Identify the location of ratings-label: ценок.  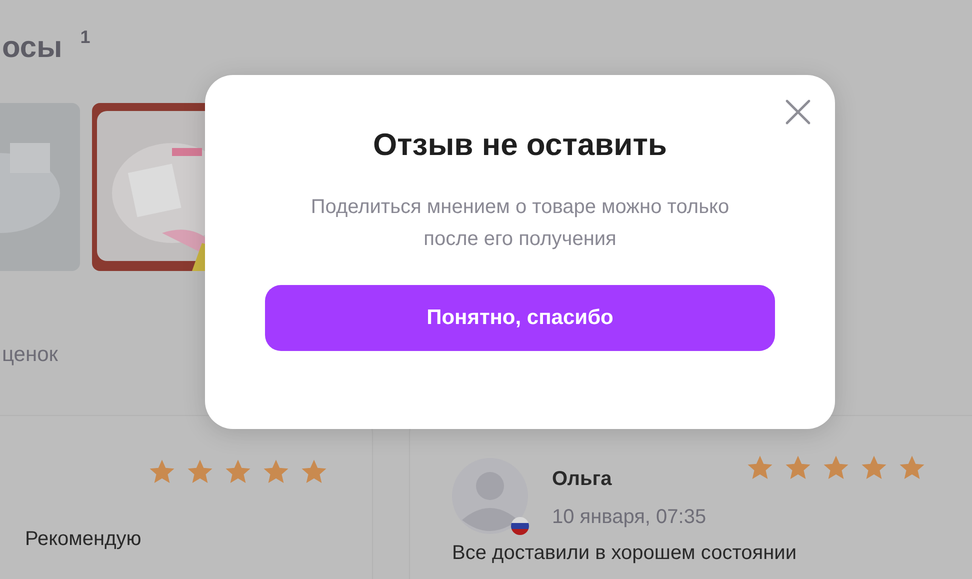
(30, 355).